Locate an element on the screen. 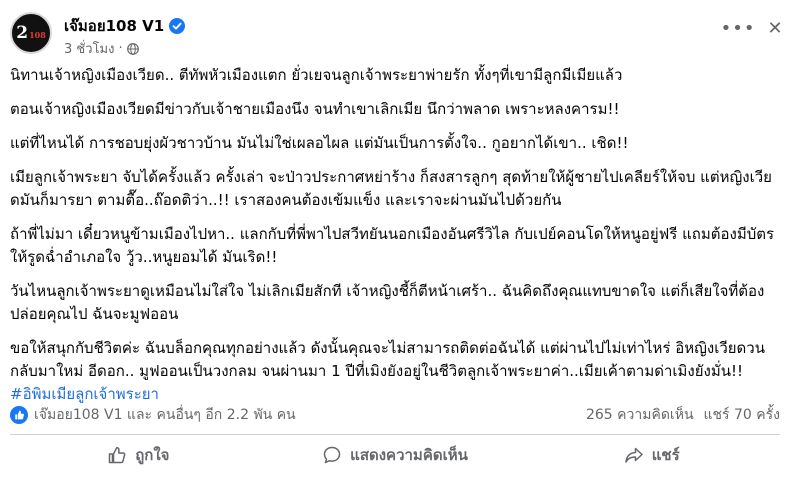 This screenshot has height=477, width=800. avatar-logo: 2108 is located at coordinates (31, 33).